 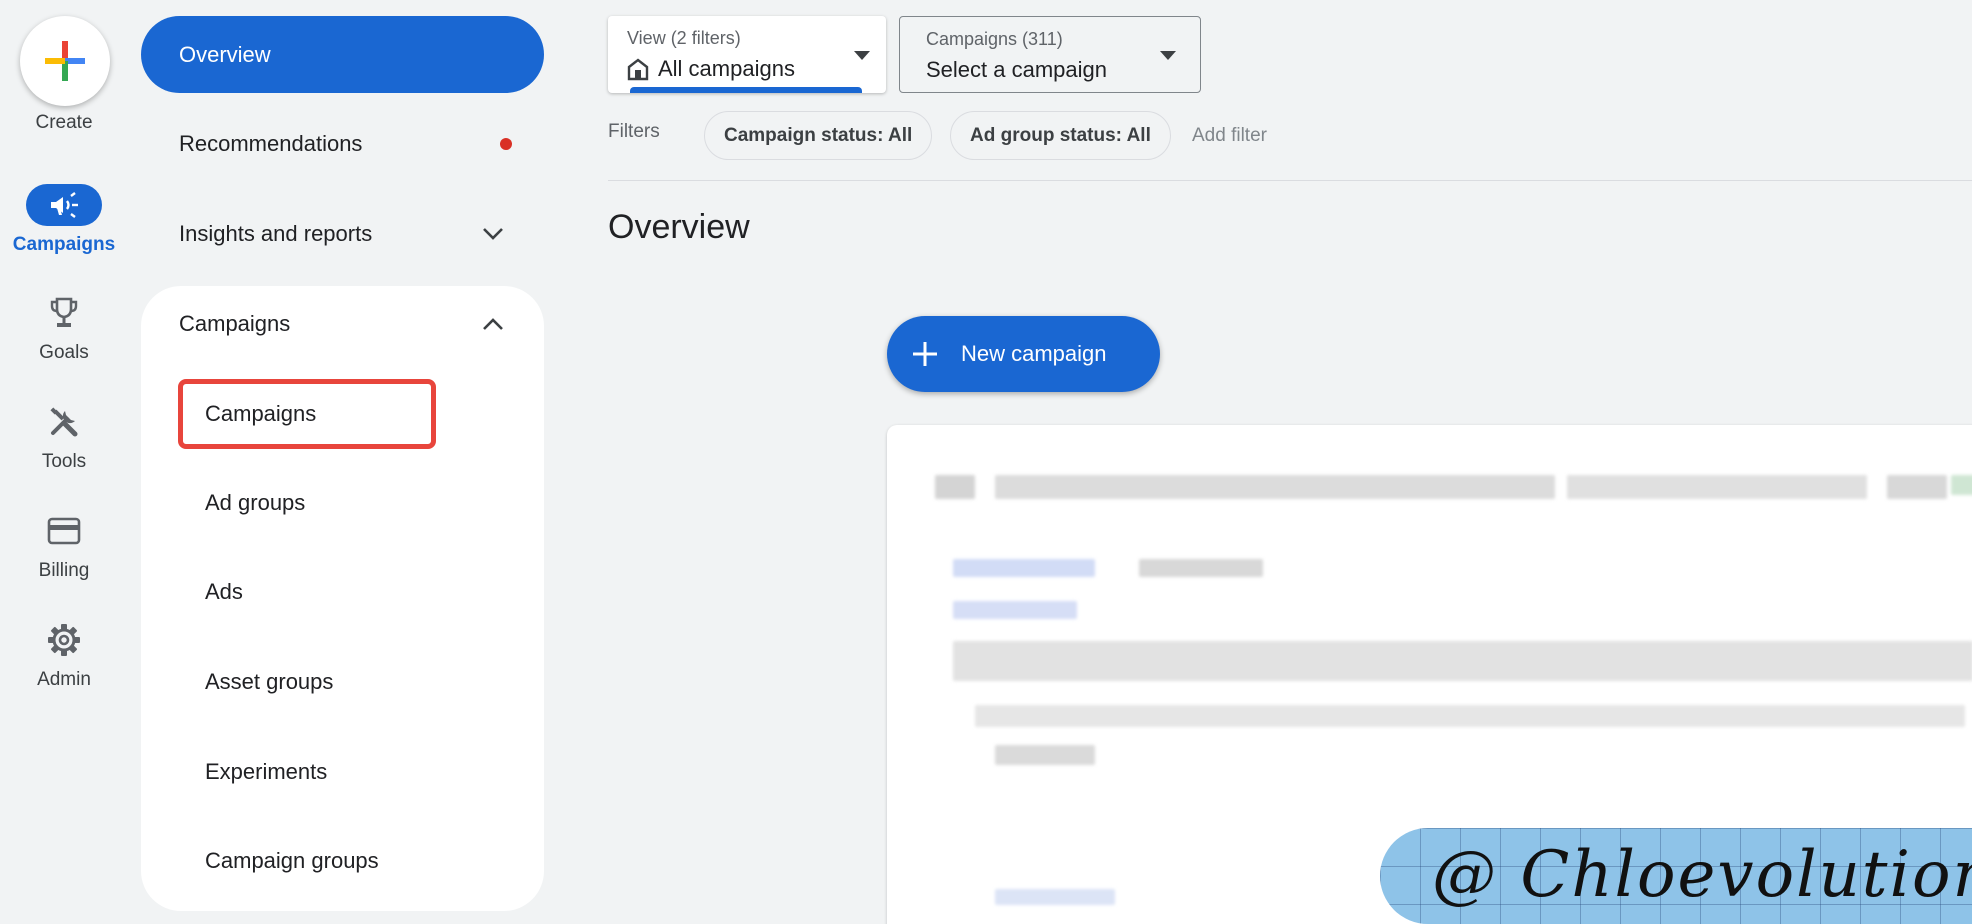 I want to click on rail-item-goals: Goals, so click(x=64, y=328).